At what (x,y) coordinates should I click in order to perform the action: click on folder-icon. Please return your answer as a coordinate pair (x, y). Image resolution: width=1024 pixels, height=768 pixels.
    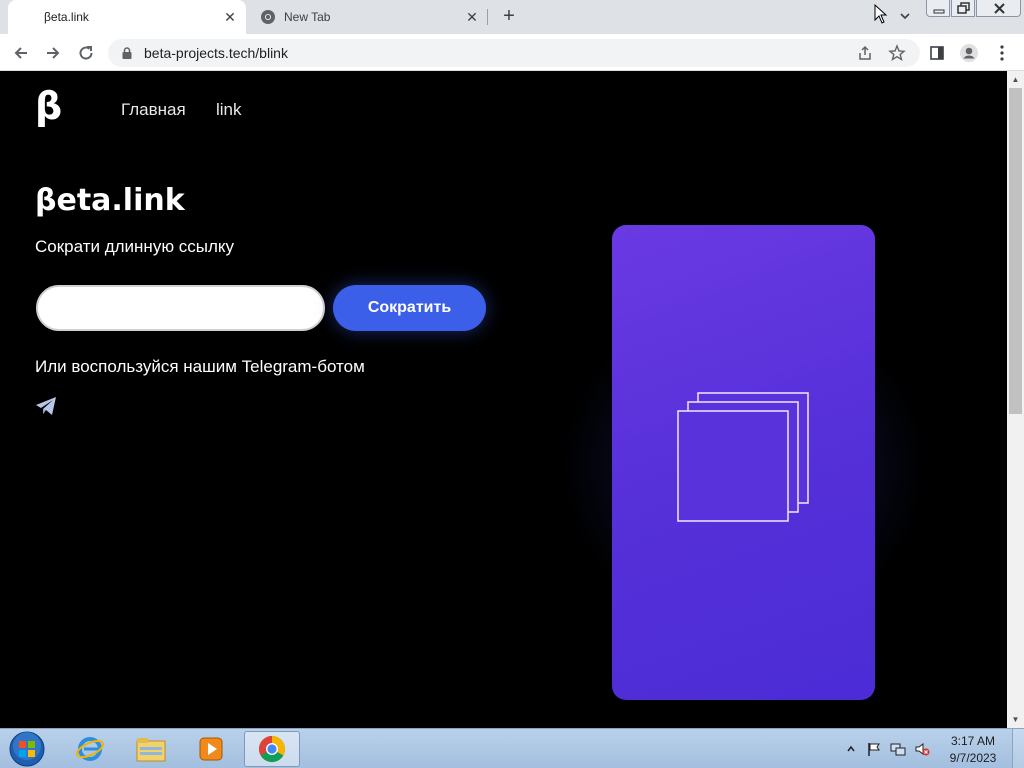
    Looking at the image, I should click on (151, 750).